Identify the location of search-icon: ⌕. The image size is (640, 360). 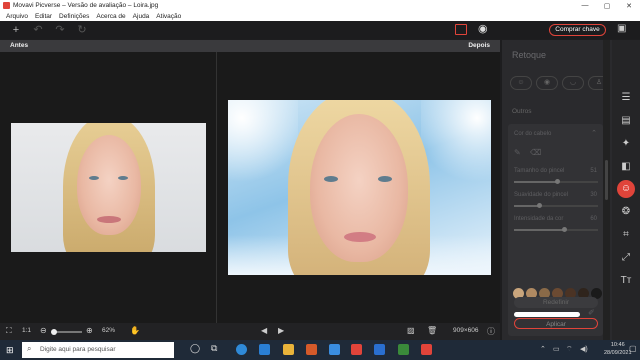
(29, 348).